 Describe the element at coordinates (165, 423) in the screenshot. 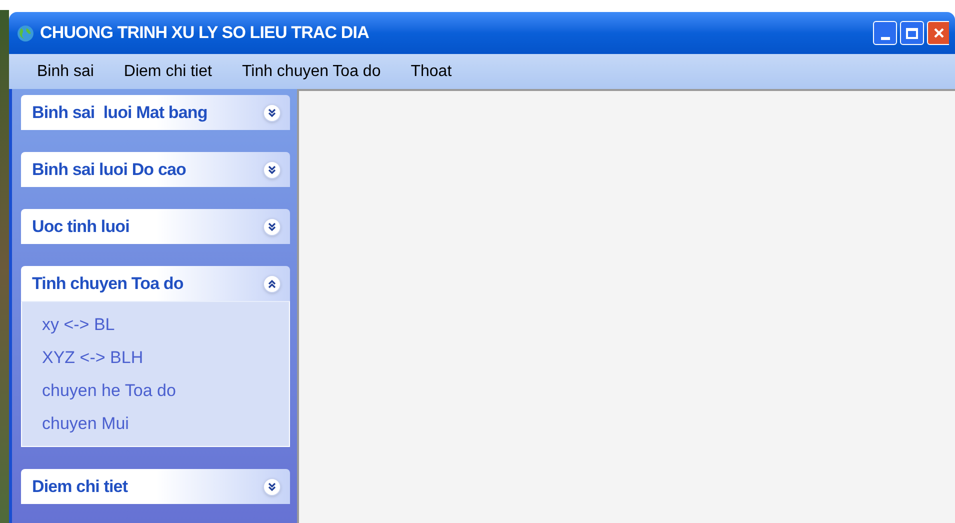

I see `task-link: chuyen Mui` at that location.